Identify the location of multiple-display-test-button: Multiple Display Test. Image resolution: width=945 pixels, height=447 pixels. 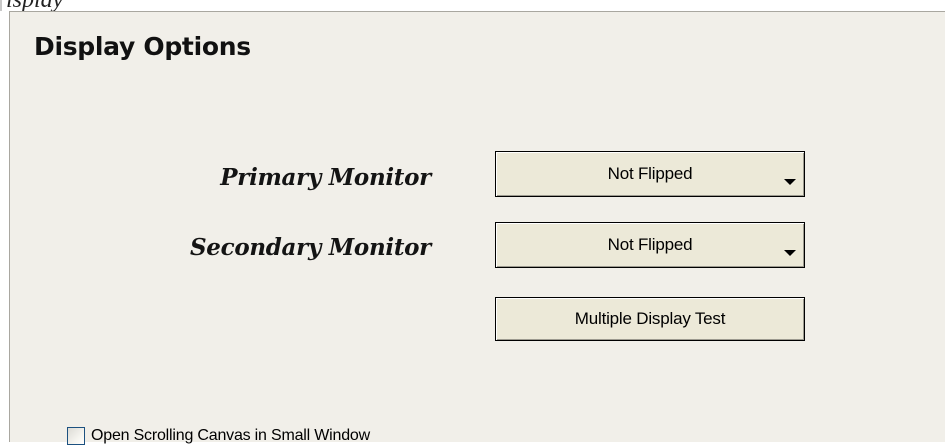
(650, 319).